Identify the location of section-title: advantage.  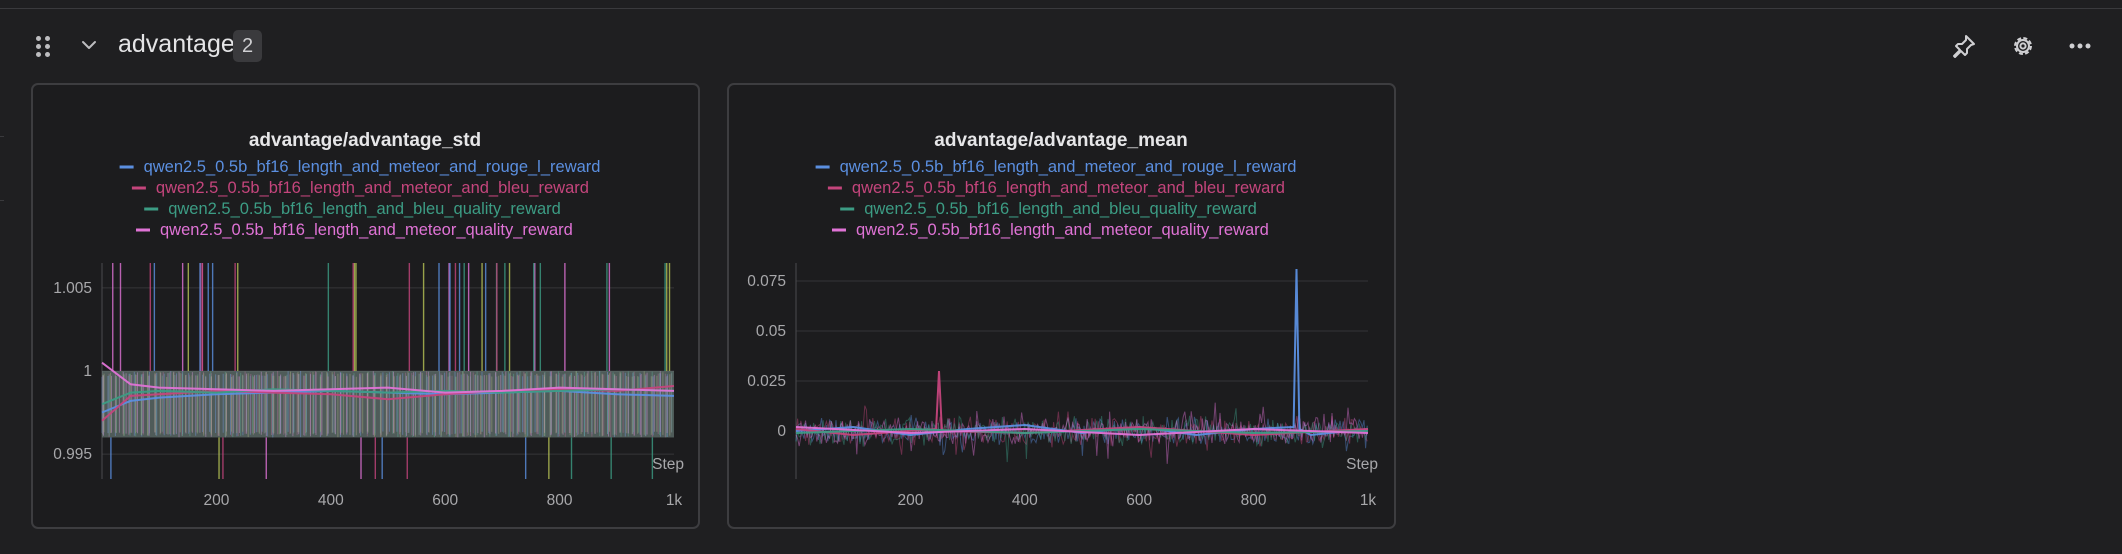
(176, 44).